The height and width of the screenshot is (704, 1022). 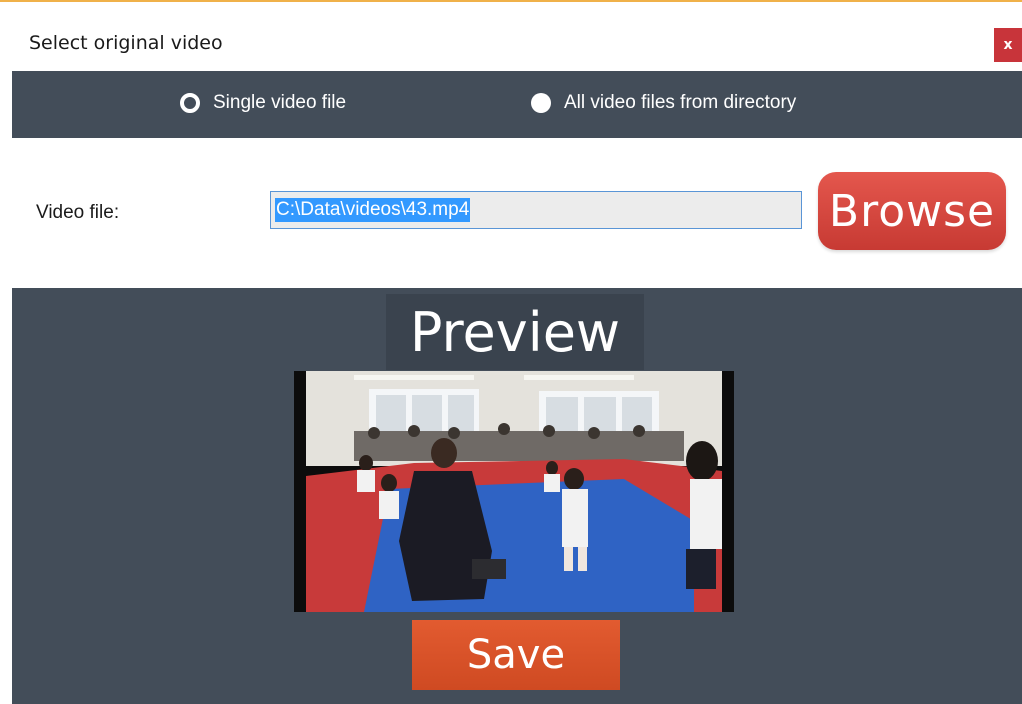 What do you see at coordinates (536, 210) in the screenshot?
I see `video-file-input: C:\Data\videos\43.mp4` at bounding box center [536, 210].